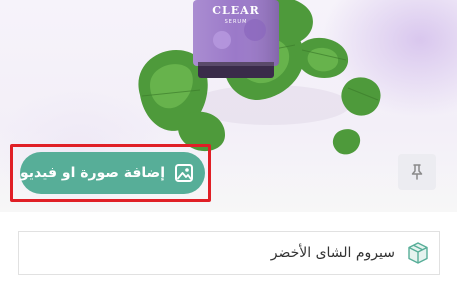 This screenshot has width=457, height=286. Describe the element at coordinates (236, 10) in the screenshot. I see `bottle-brand-text: CLEAR` at that location.